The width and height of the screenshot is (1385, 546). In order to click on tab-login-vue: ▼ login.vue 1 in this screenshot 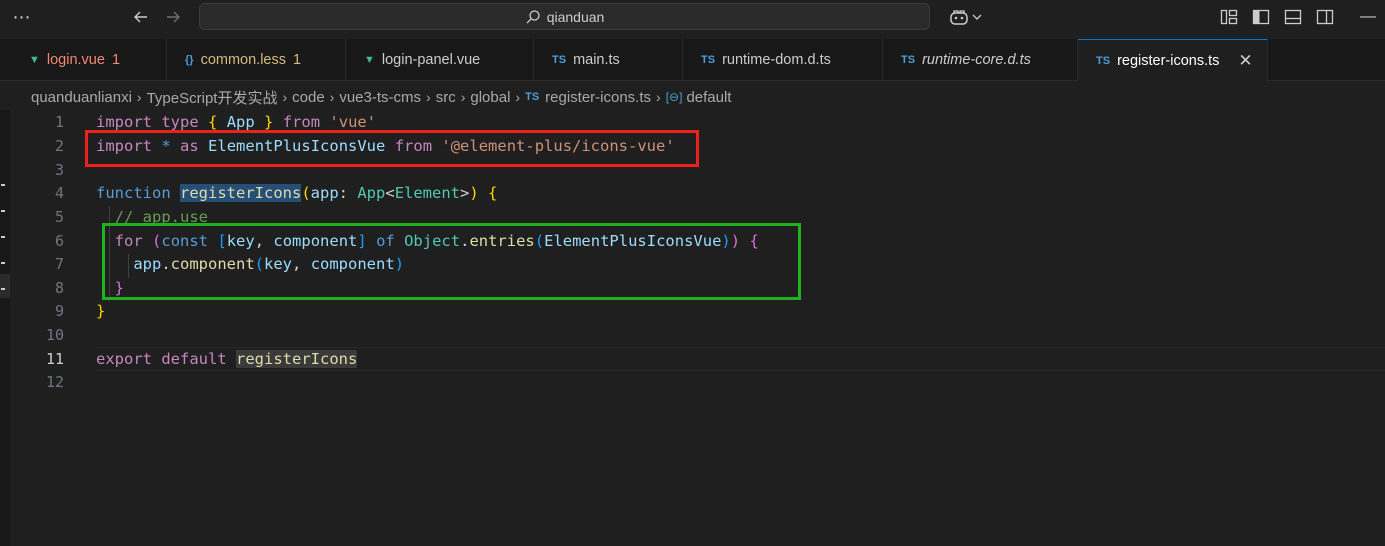, I will do `click(89, 60)`.